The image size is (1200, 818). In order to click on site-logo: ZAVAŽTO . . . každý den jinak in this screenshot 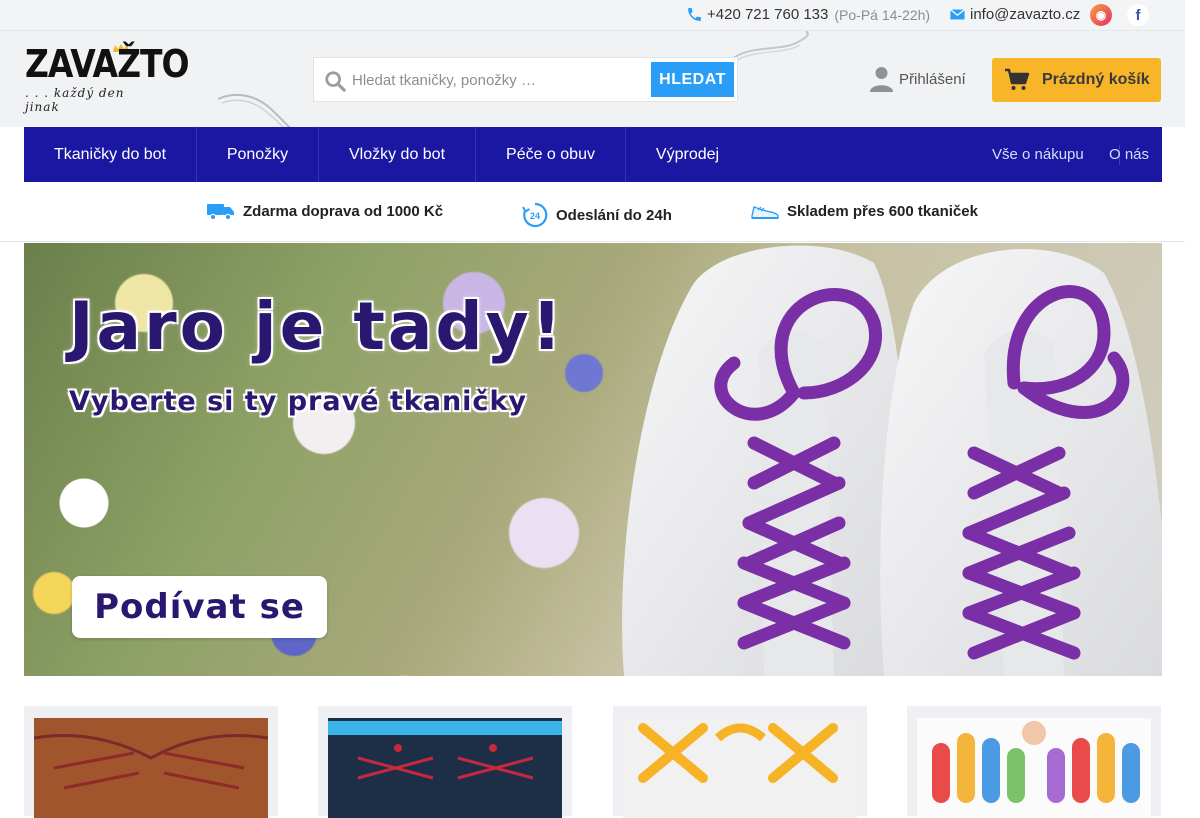, I will do `click(107, 77)`.